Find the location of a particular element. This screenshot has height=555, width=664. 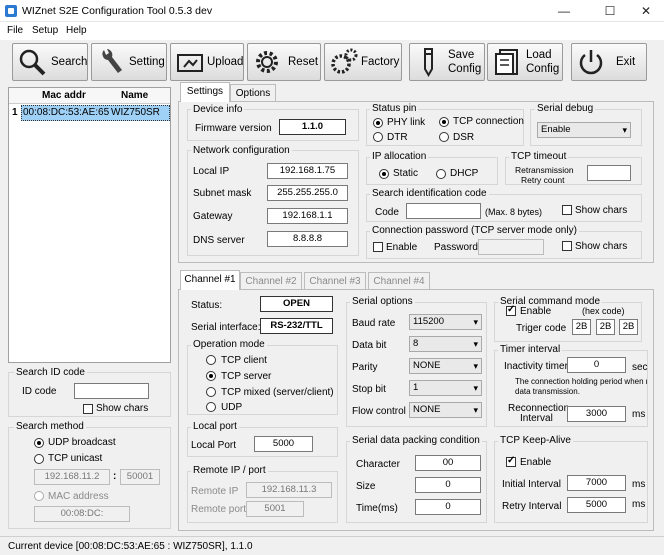

inactivity-timer-input: 0 is located at coordinates (596, 365).